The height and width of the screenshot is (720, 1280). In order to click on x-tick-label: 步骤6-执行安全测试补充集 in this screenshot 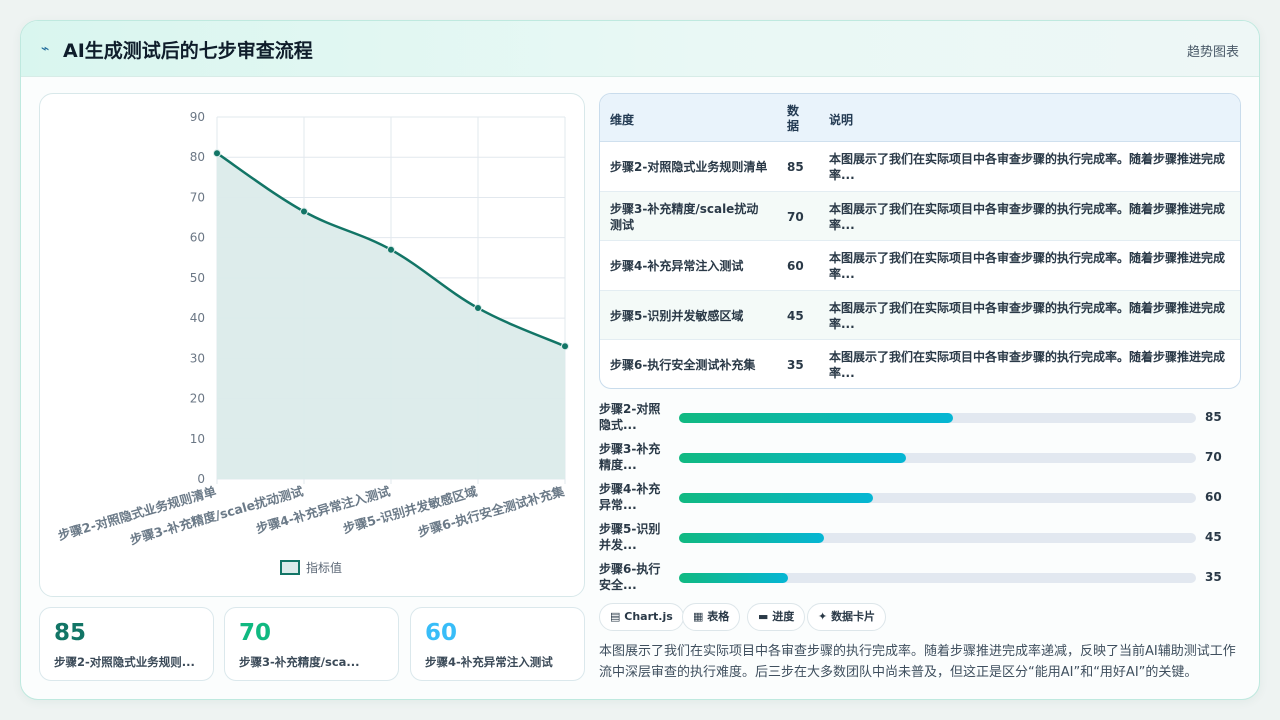, I will do `click(491, 511)`.